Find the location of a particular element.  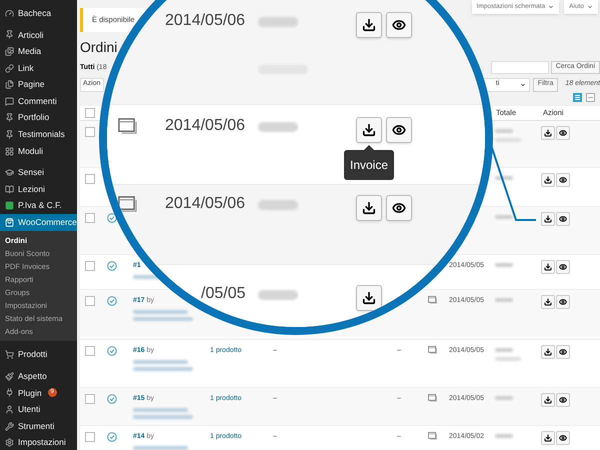

sidebar-item: Commenti is located at coordinates (38, 101).